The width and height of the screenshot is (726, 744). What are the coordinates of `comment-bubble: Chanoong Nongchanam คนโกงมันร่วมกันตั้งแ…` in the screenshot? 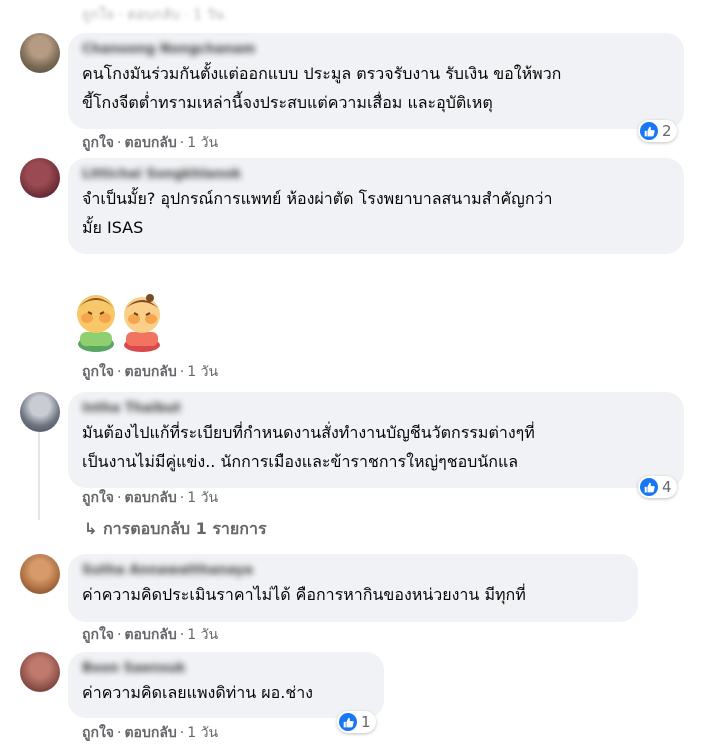 It's located at (376, 81).